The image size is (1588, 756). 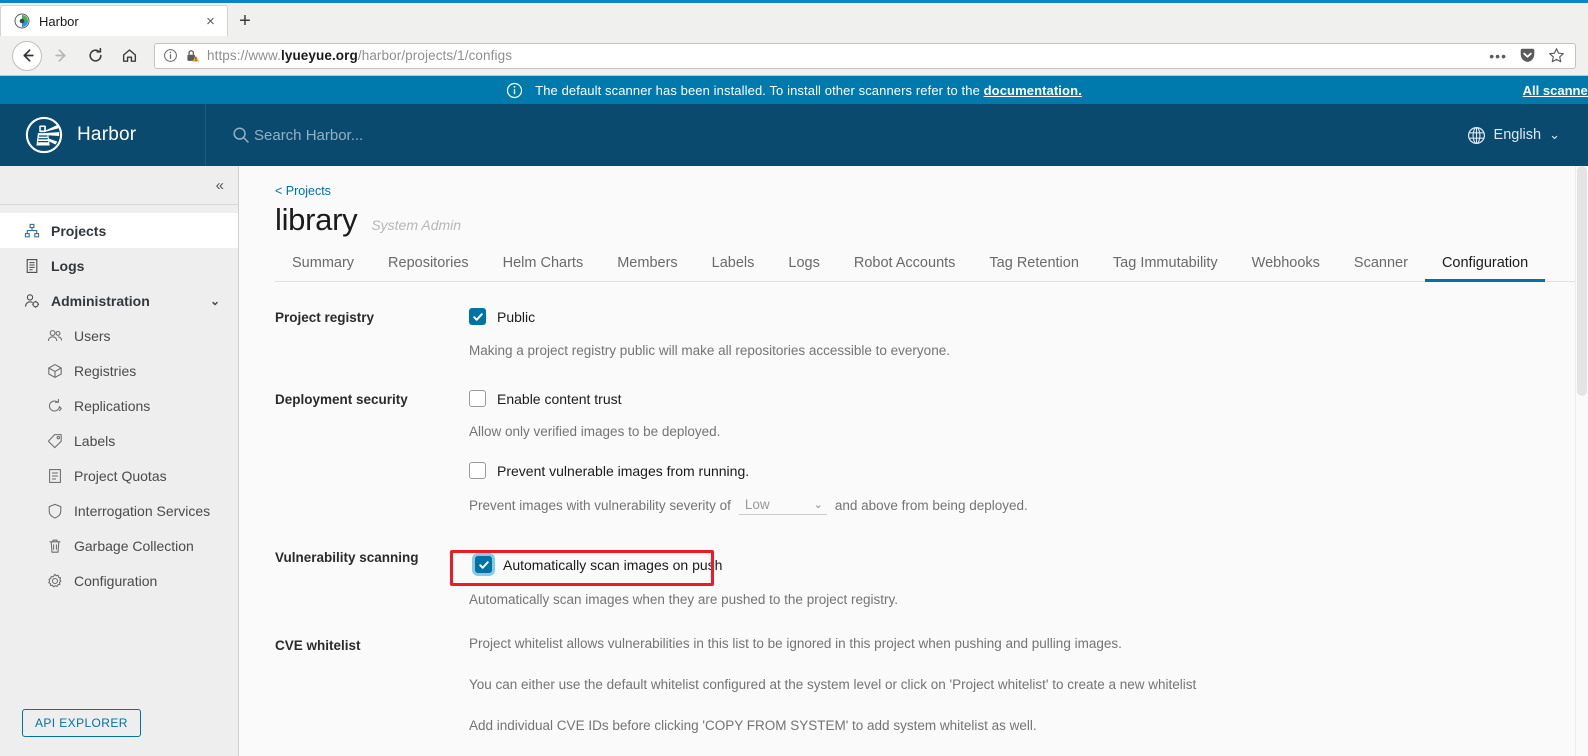 I want to click on sidebar-item-logs: Logs, so click(x=119, y=265).